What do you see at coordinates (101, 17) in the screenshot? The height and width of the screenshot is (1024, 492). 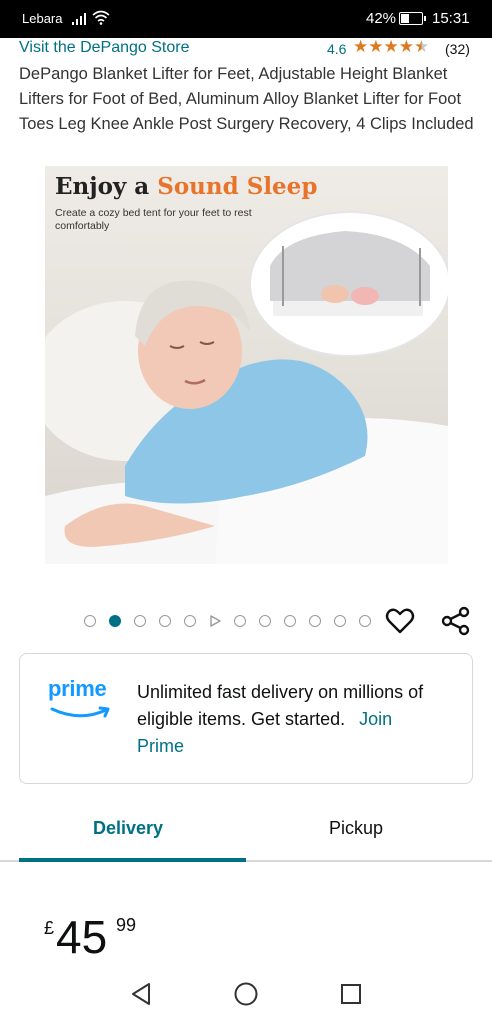 I see `wifi-icon` at bounding box center [101, 17].